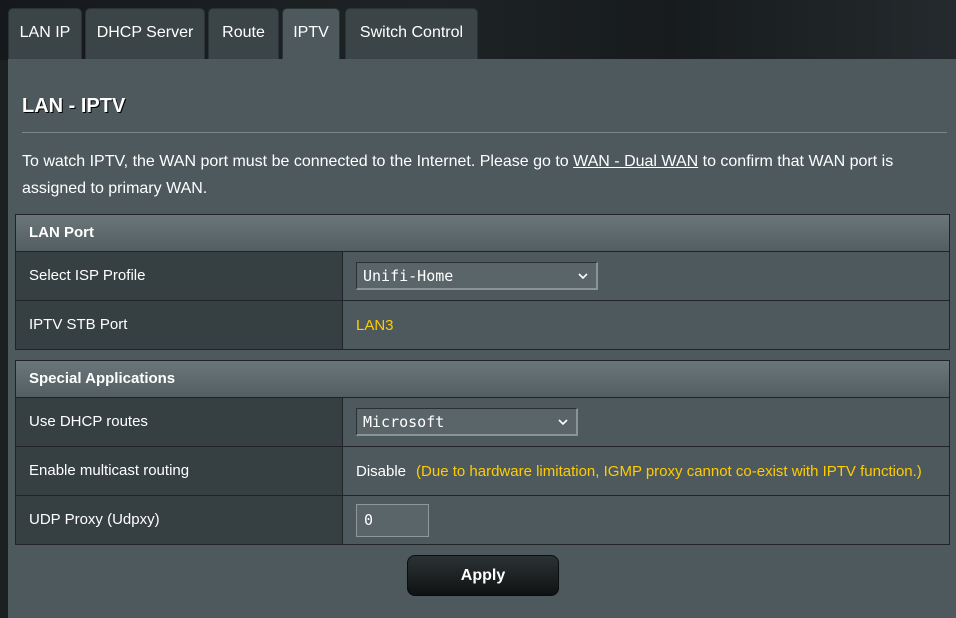 Image resolution: width=956 pixels, height=618 pixels. What do you see at coordinates (411, 33) in the screenshot?
I see `tab-switch-control: Switch Control` at bounding box center [411, 33].